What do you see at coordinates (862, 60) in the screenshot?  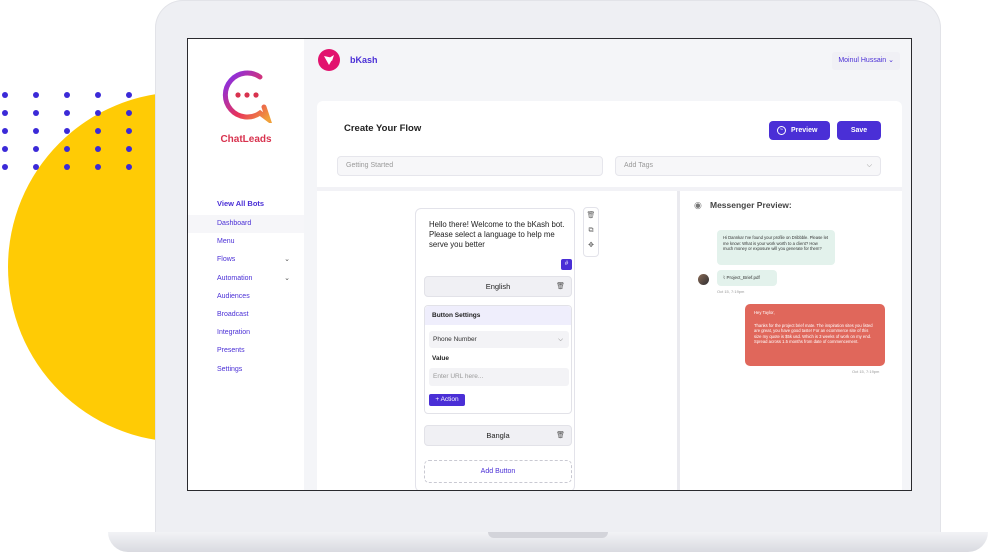 I see `user-name: Moinul Hussain` at bounding box center [862, 60].